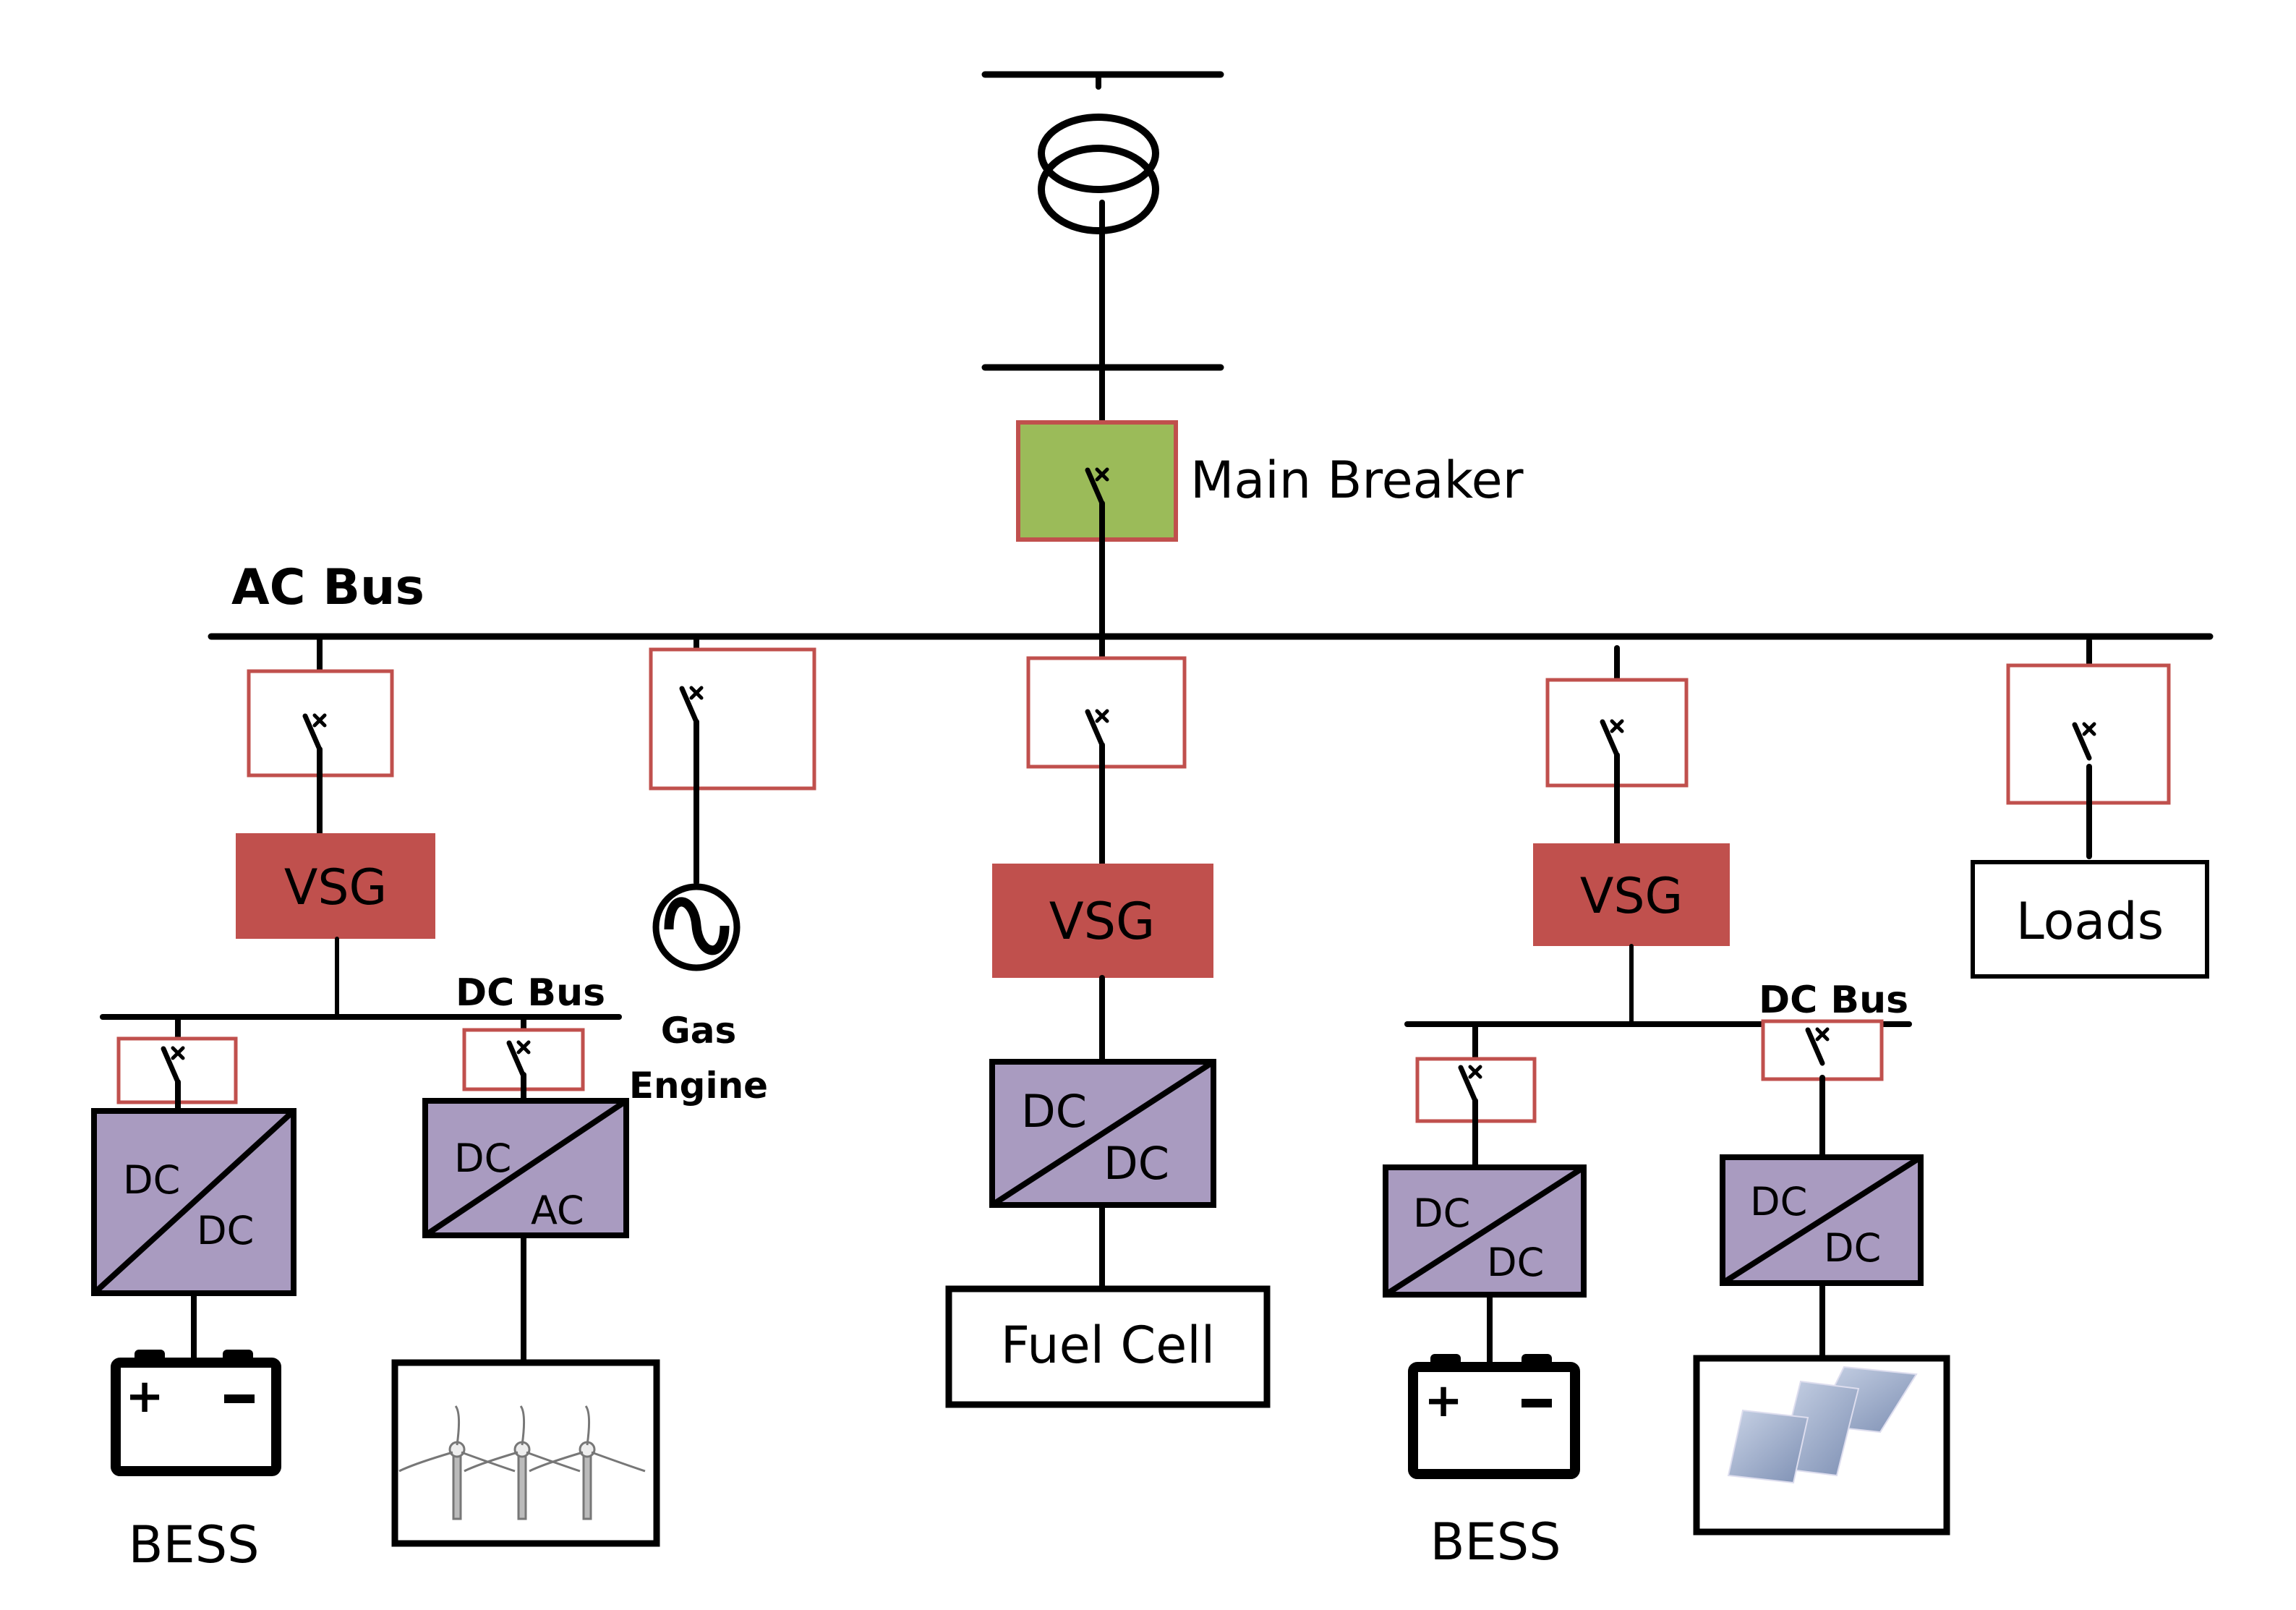  I want to click on ac-generator-icon, so click(696, 927).